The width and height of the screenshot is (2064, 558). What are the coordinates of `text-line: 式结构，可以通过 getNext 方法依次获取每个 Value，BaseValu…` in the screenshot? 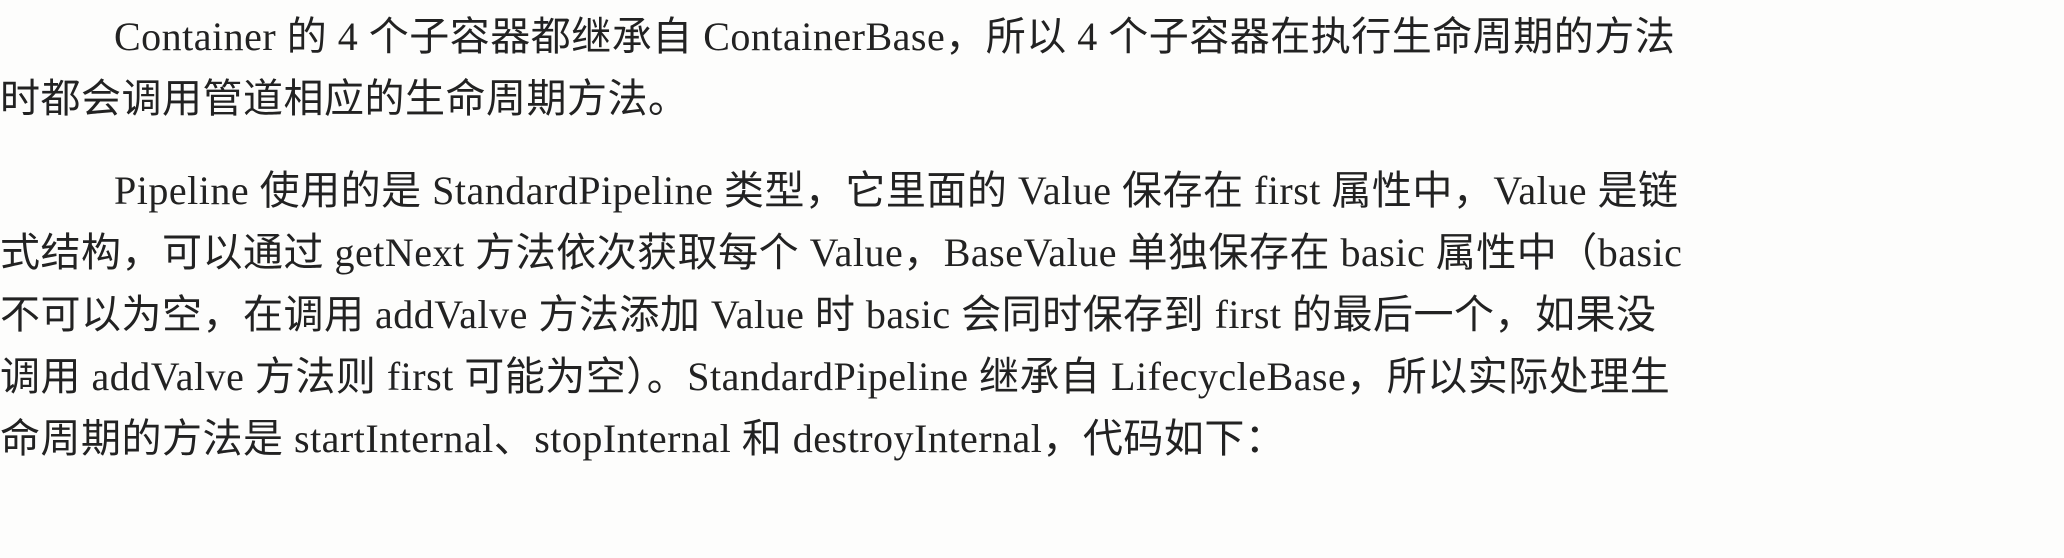 It's located at (841, 252).